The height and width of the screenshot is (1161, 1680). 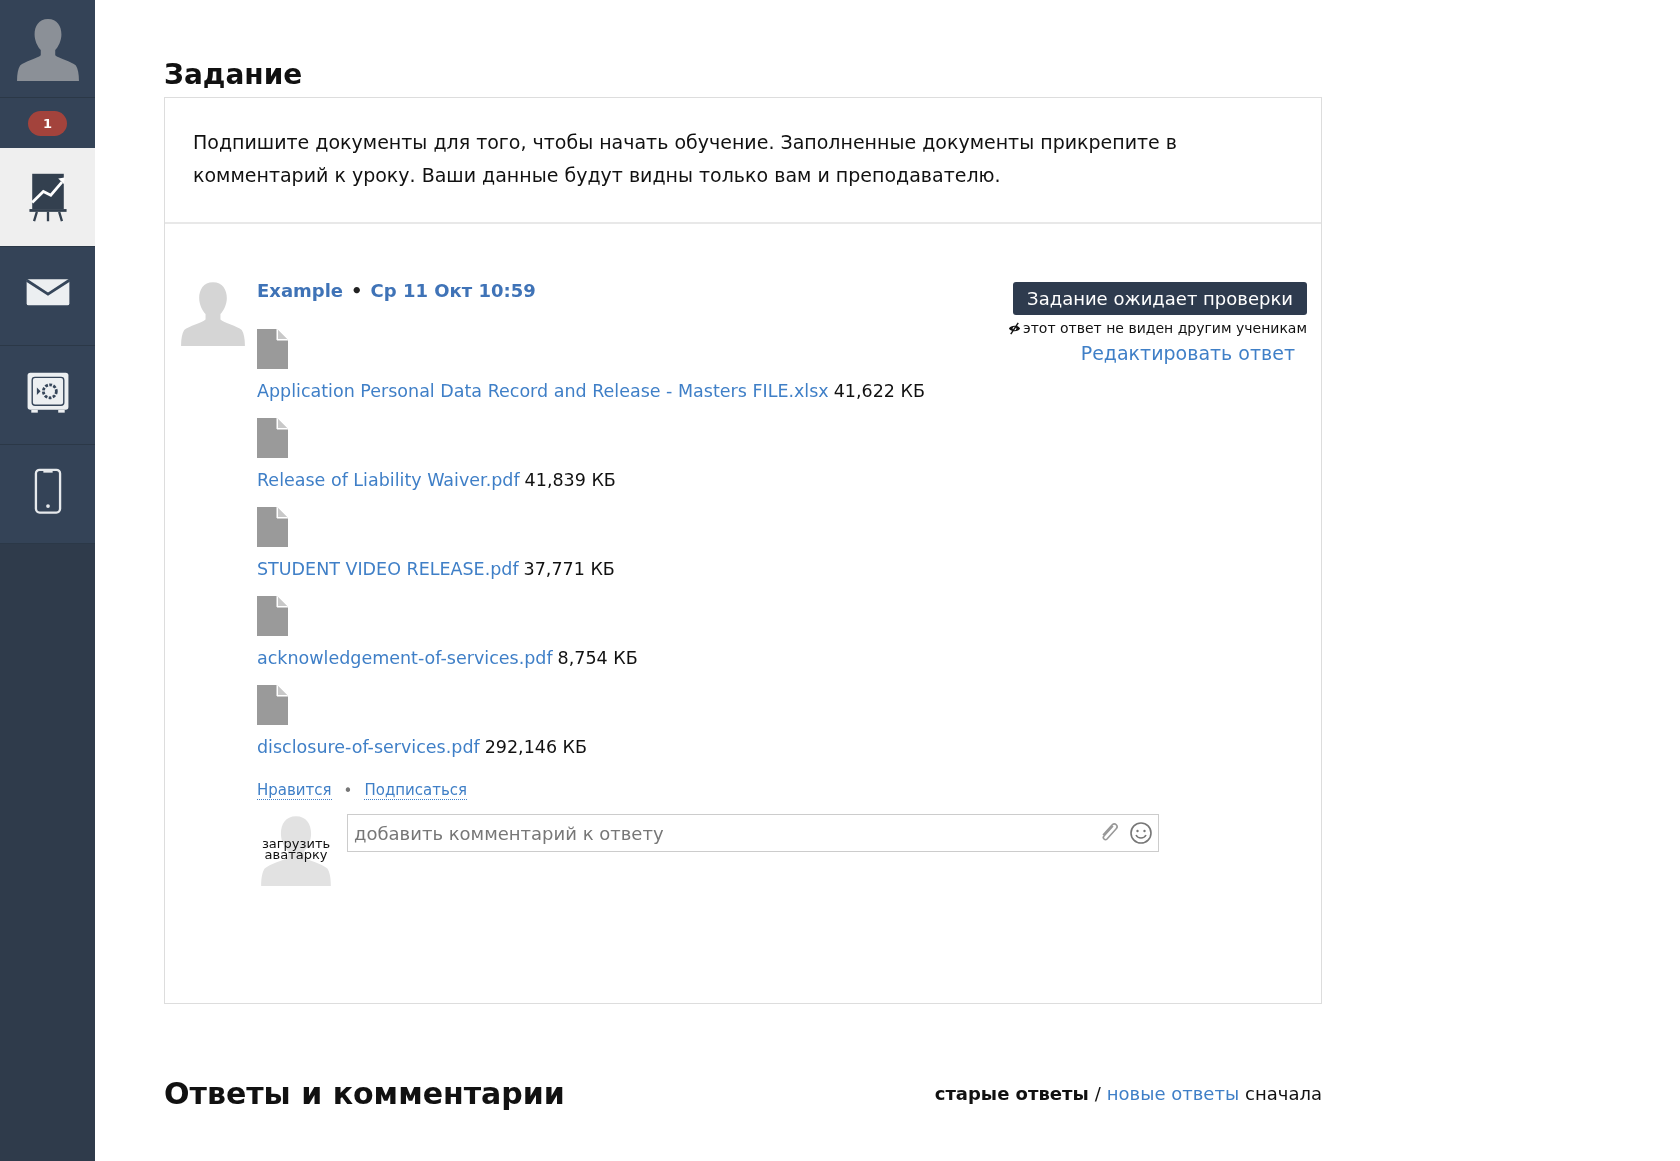 I want to click on date-link: Ср 11 Окт 10:59, so click(x=453, y=322).